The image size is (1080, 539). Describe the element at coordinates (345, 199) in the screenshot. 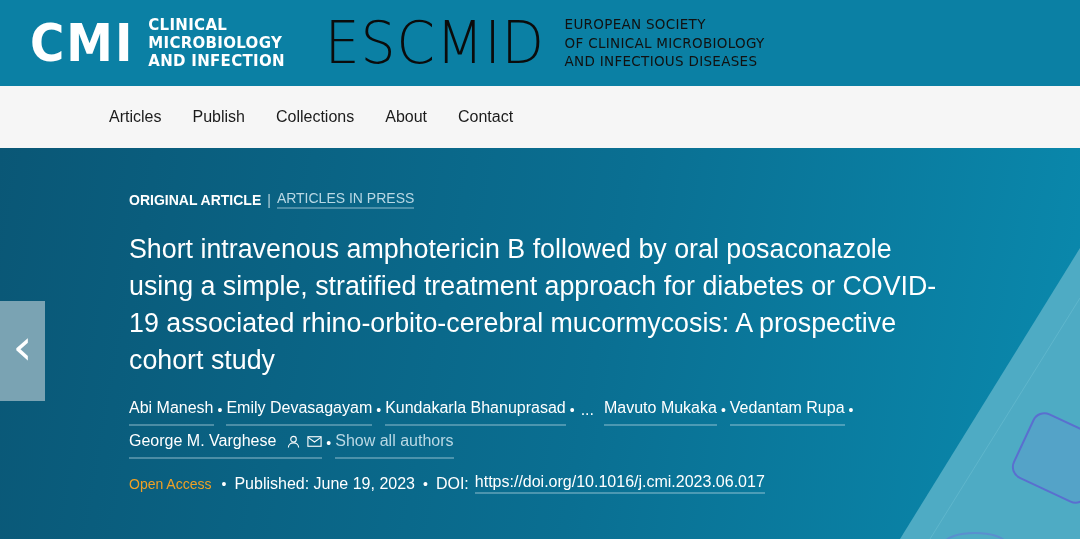

I see `section-link: ARTICLES IN PRESS` at that location.